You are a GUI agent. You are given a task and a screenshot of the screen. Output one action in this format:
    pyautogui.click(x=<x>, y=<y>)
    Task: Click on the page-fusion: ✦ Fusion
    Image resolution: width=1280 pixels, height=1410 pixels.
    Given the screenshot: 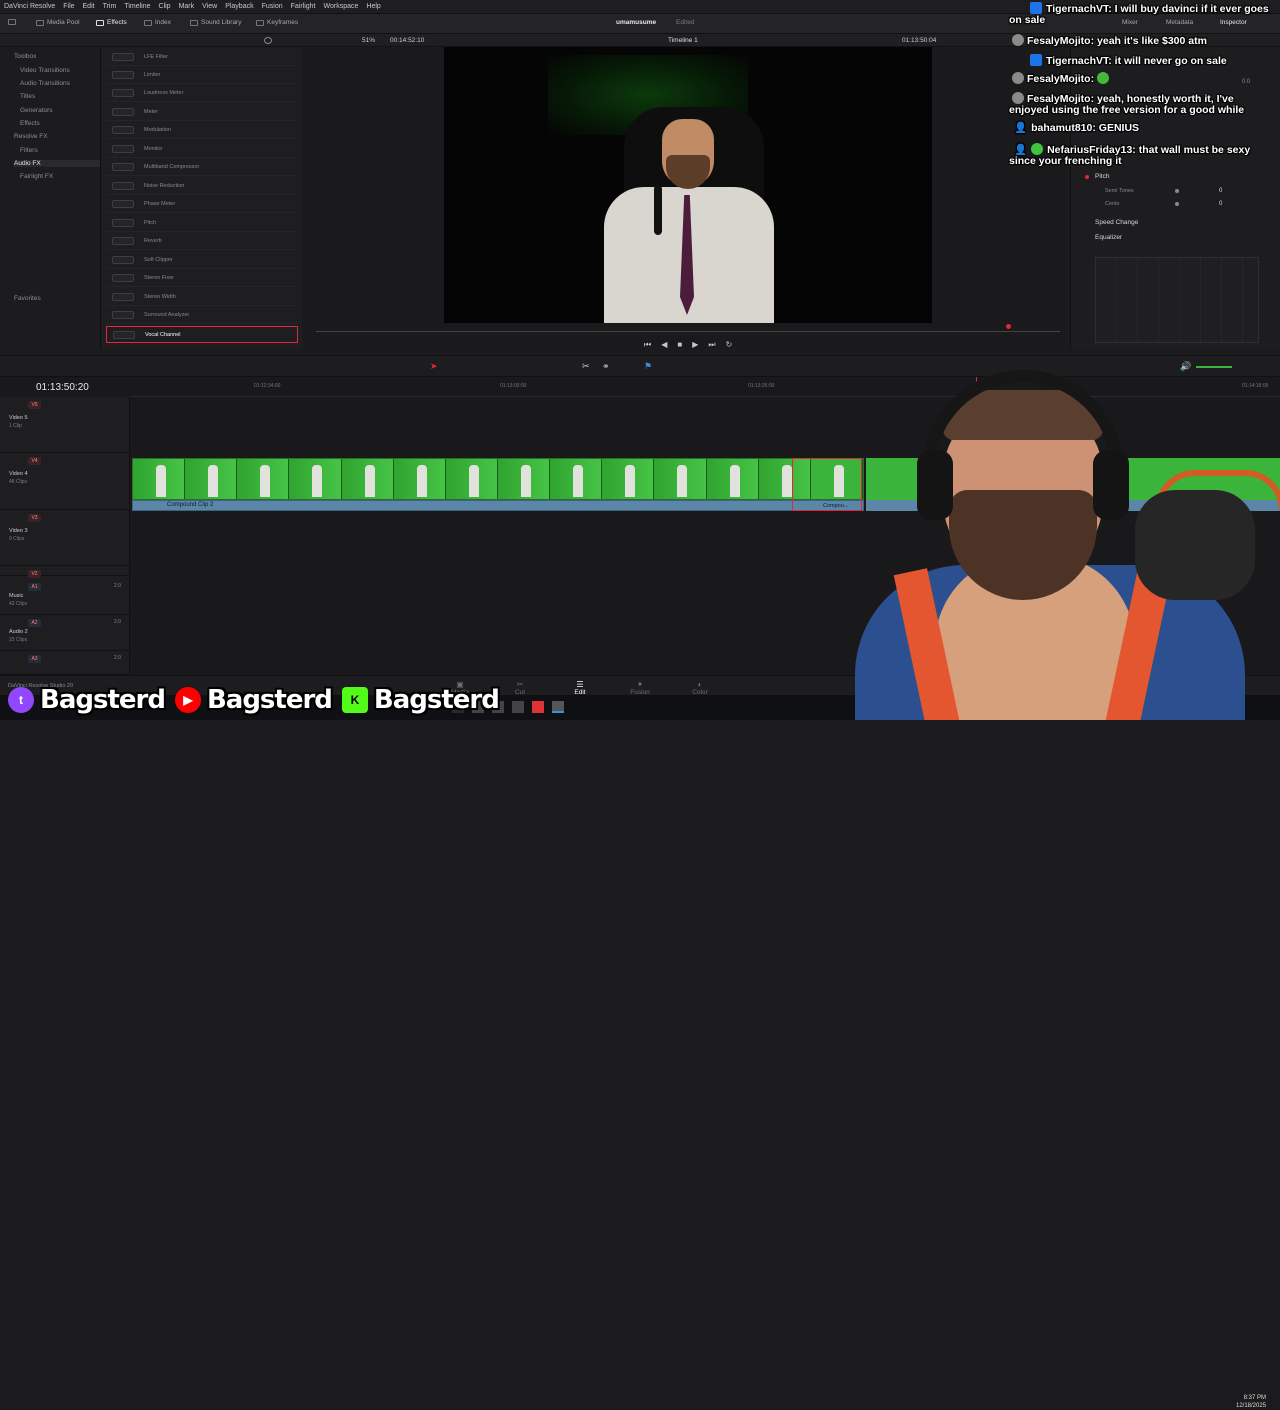 What is the action you would take?
    pyautogui.click(x=640, y=688)
    